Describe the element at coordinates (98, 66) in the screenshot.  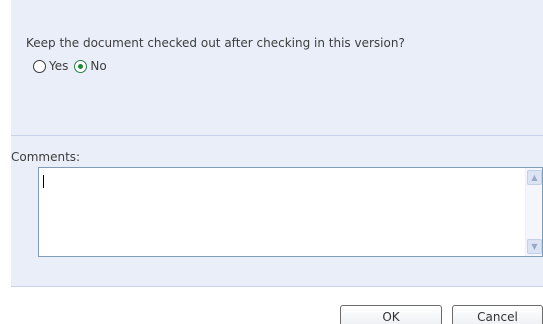
I see `radio-no-label: No` at that location.